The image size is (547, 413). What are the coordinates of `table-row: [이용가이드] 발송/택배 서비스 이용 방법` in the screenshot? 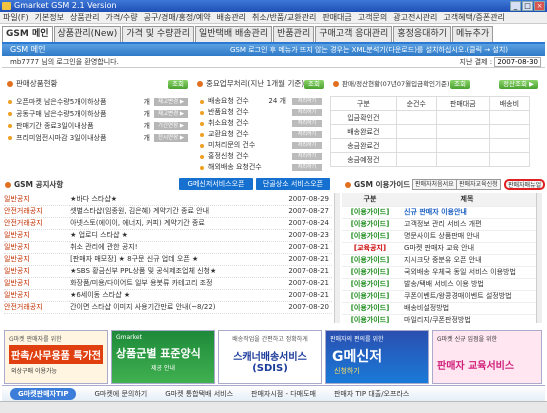 It's located at (439, 284).